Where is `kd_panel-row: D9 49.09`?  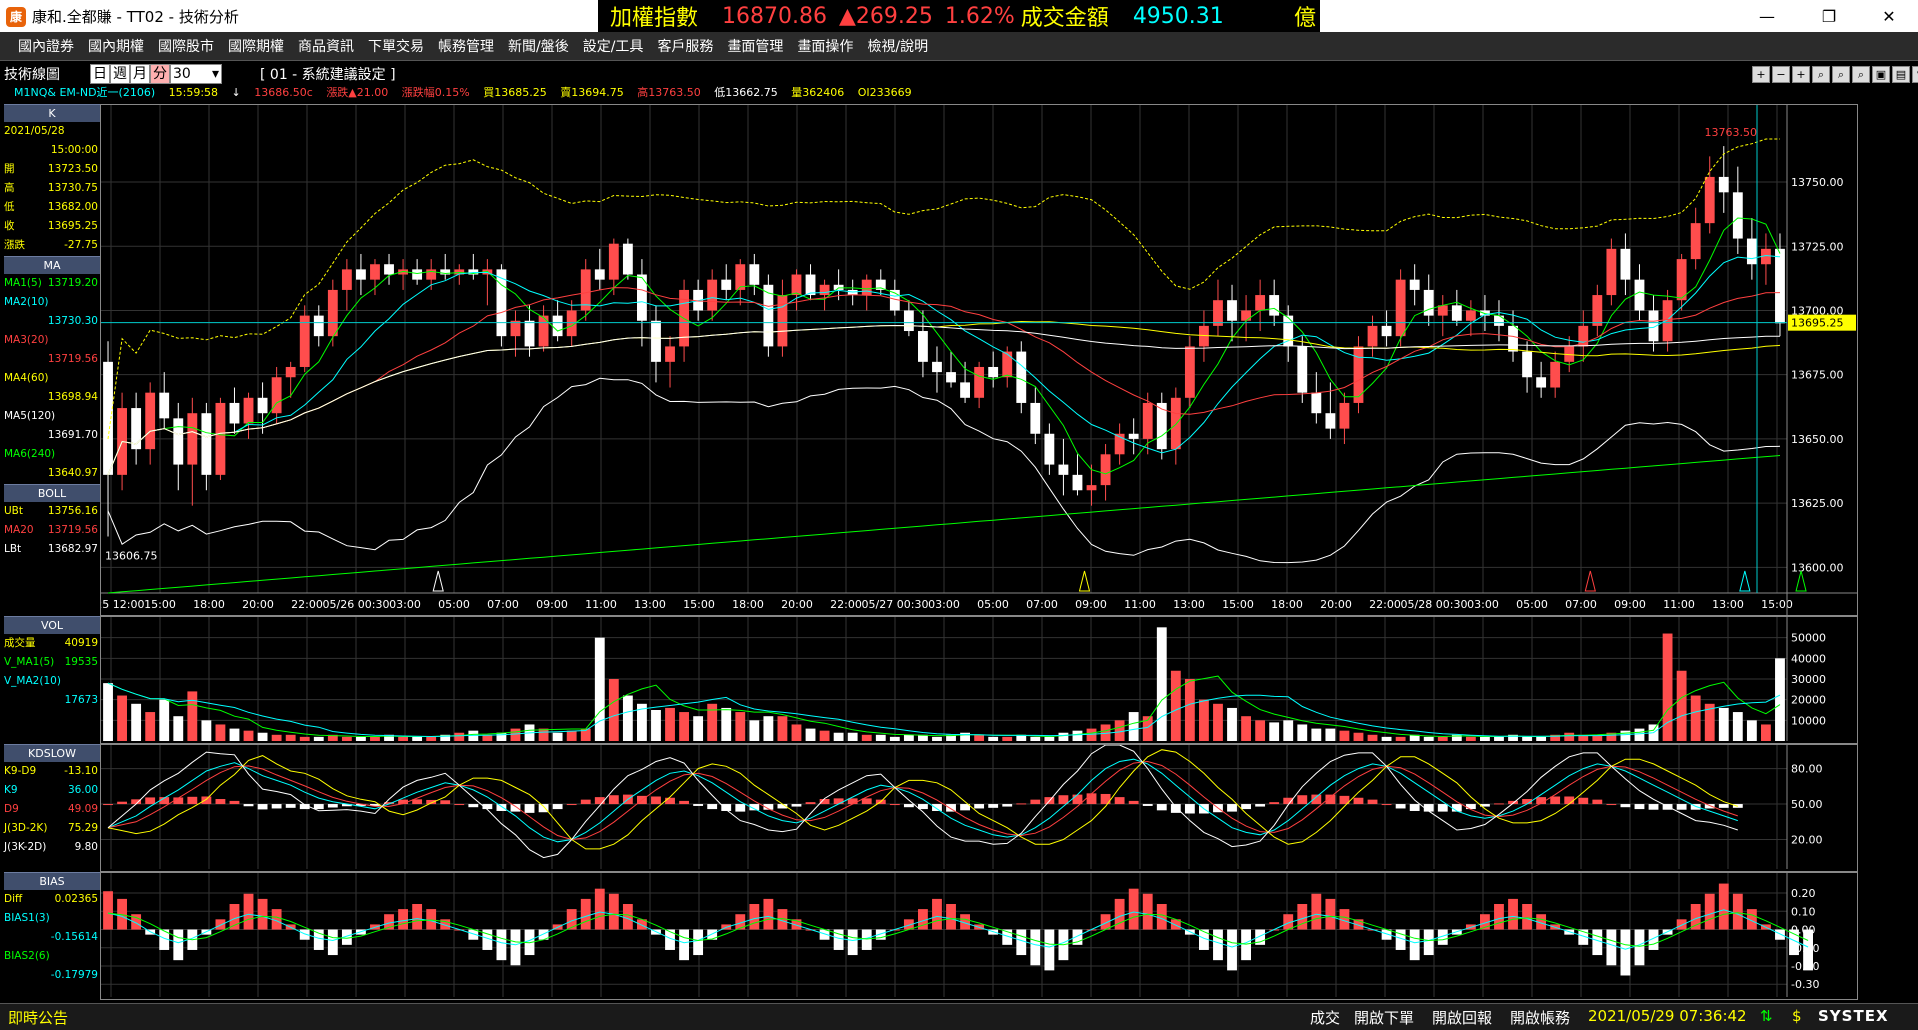 kd_panel-row: D9 49.09 is located at coordinates (52, 809).